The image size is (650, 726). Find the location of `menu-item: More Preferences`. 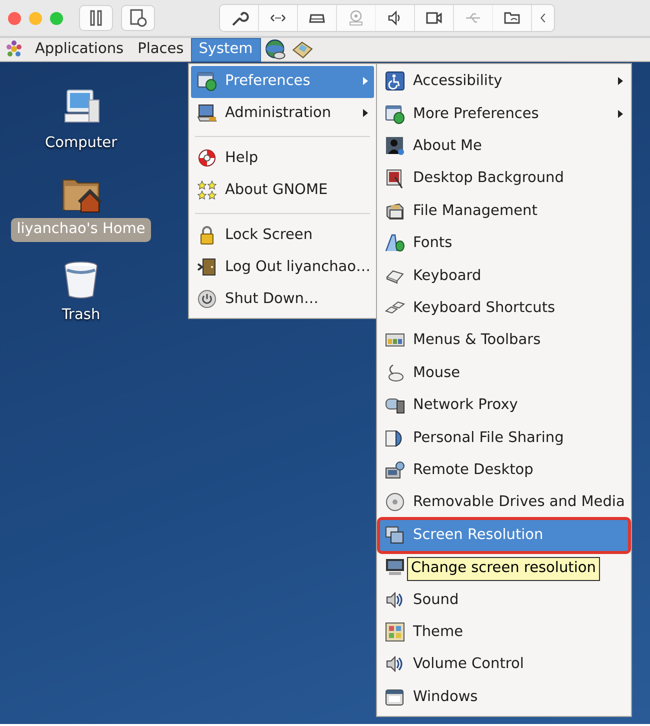

menu-item: More Preferences is located at coordinates (504, 114).